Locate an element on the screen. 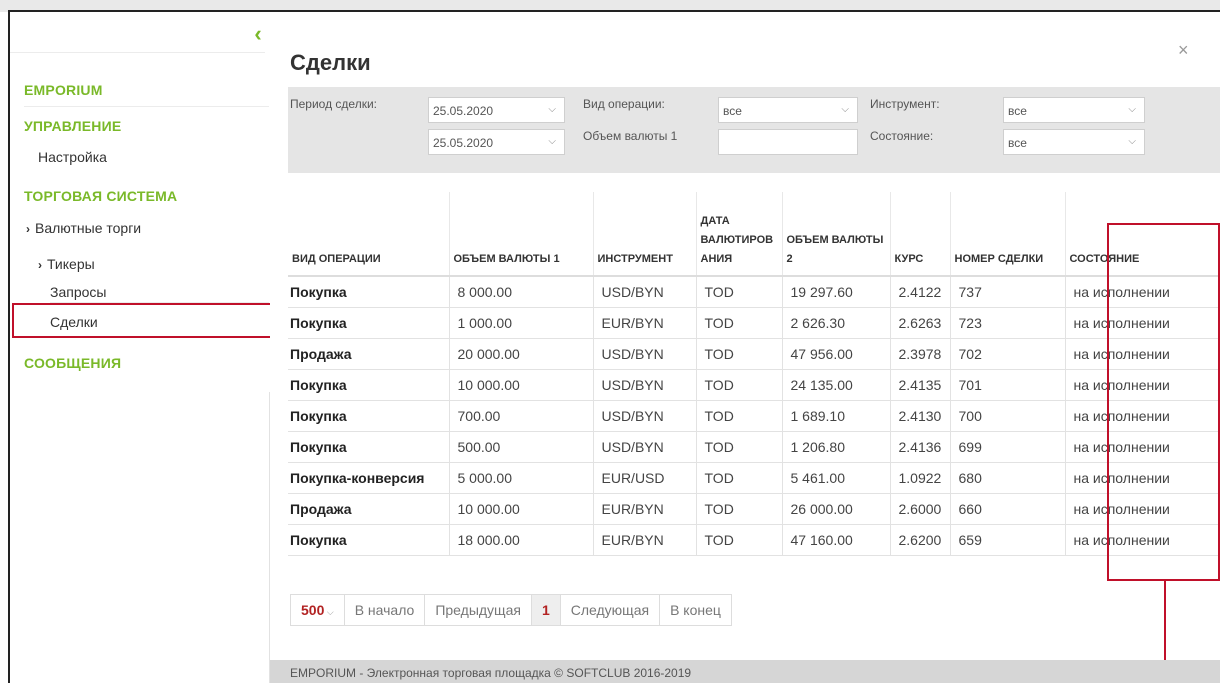 This screenshot has width=1220, height=683. cell-rate: 2.4130 is located at coordinates (919, 416).